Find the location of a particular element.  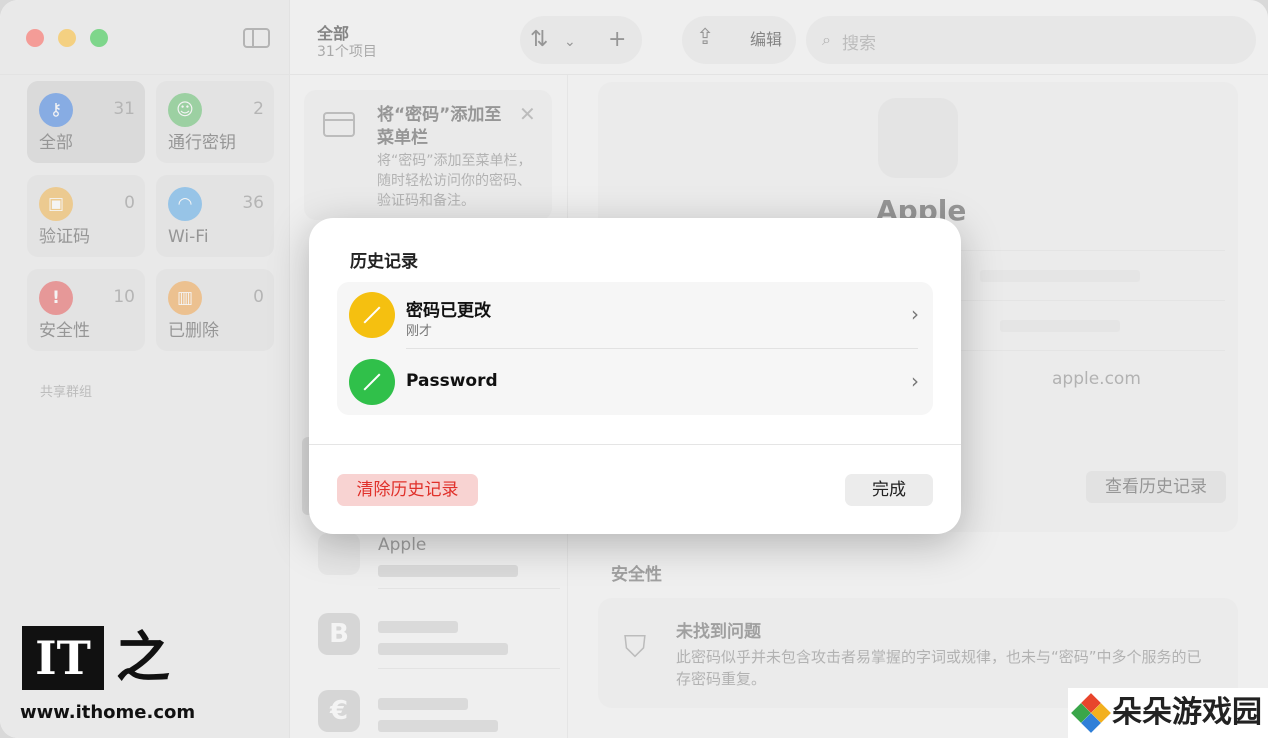

ithome-logo: IT is located at coordinates (63, 658).